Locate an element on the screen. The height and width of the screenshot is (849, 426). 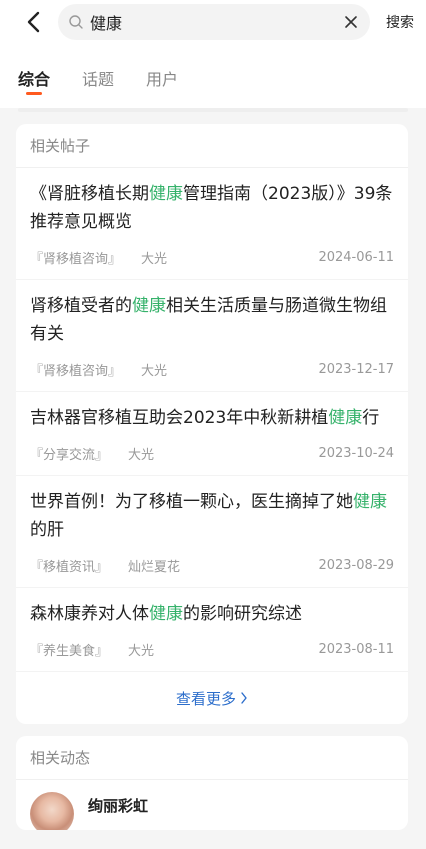
tab-label: 用户 is located at coordinates (162, 79).